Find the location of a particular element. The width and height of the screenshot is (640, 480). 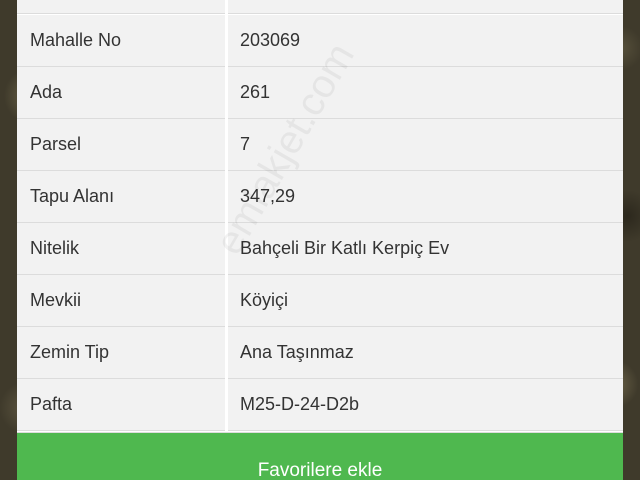

row-label: Pafta is located at coordinates (51, 404).